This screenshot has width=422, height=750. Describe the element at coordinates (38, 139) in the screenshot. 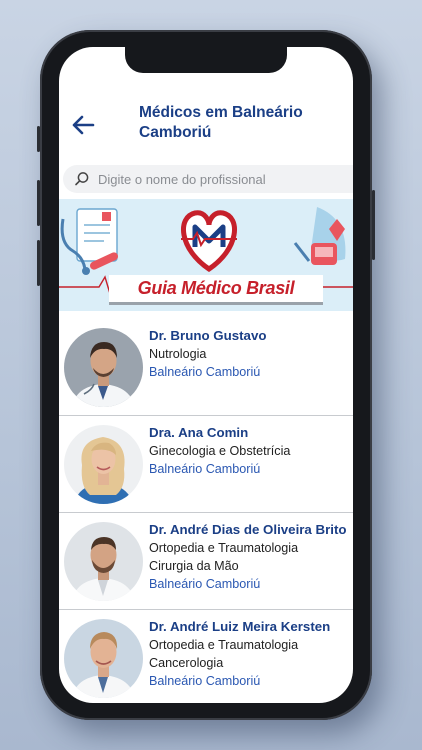

I see `phone-side-button` at that location.